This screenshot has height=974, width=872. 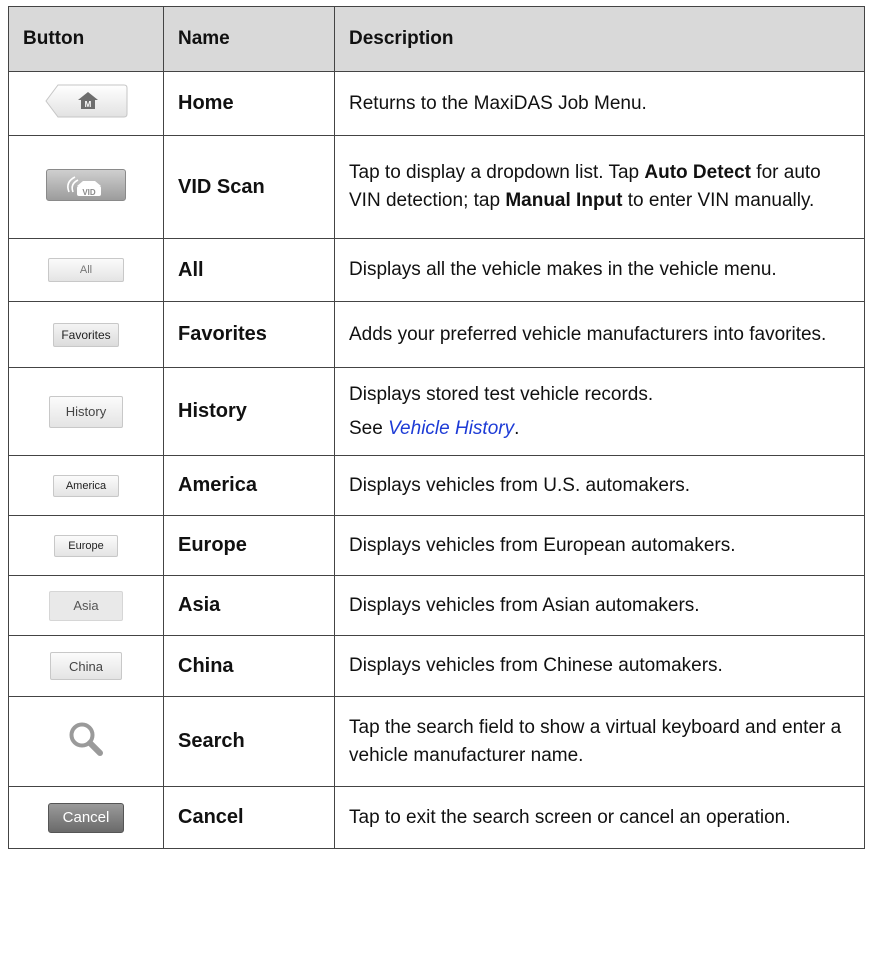 What do you see at coordinates (86, 485) in the screenshot?
I see `america-thumb-button: America` at bounding box center [86, 485].